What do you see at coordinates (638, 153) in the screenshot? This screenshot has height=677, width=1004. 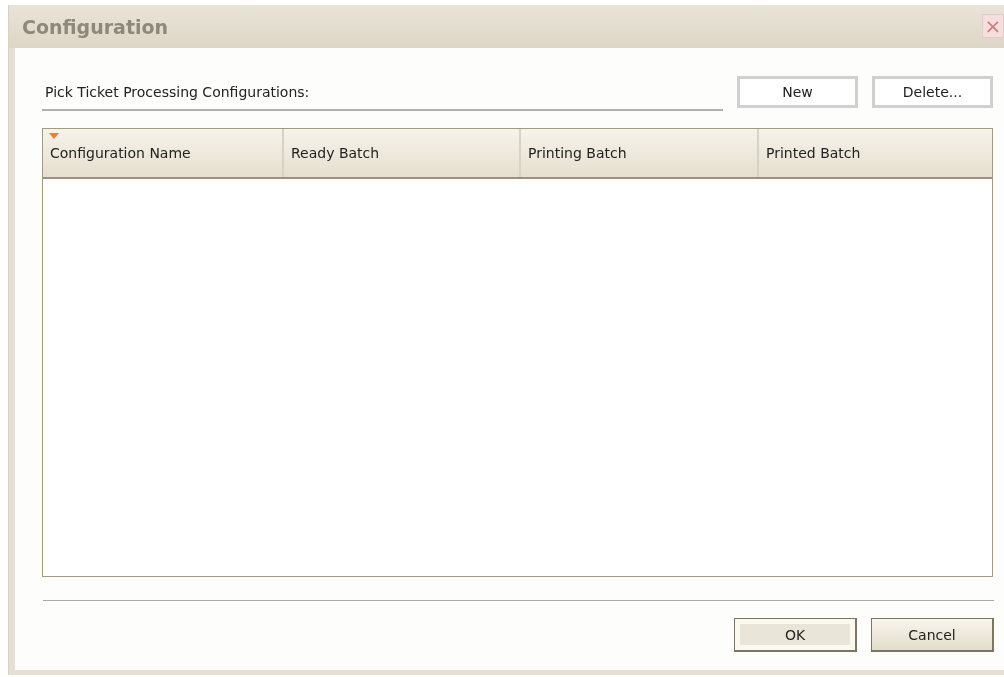 I see `column-header: Printing Batch` at bounding box center [638, 153].